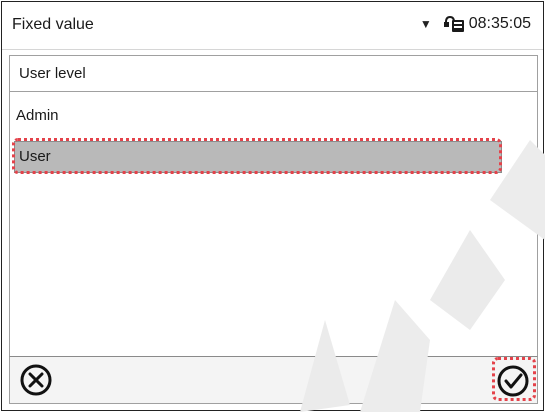 Image resolution: width=545 pixels, height=412 pixels. What do you see at coordinates (36, 380) in the screenshot?
I see `cancel-icon` at bounding box center [36, 380].